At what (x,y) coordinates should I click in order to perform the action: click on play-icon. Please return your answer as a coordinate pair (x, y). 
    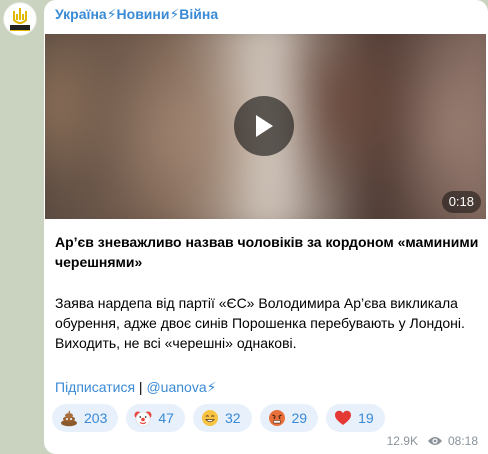
    Looking at the image, I should click on (264, 126).